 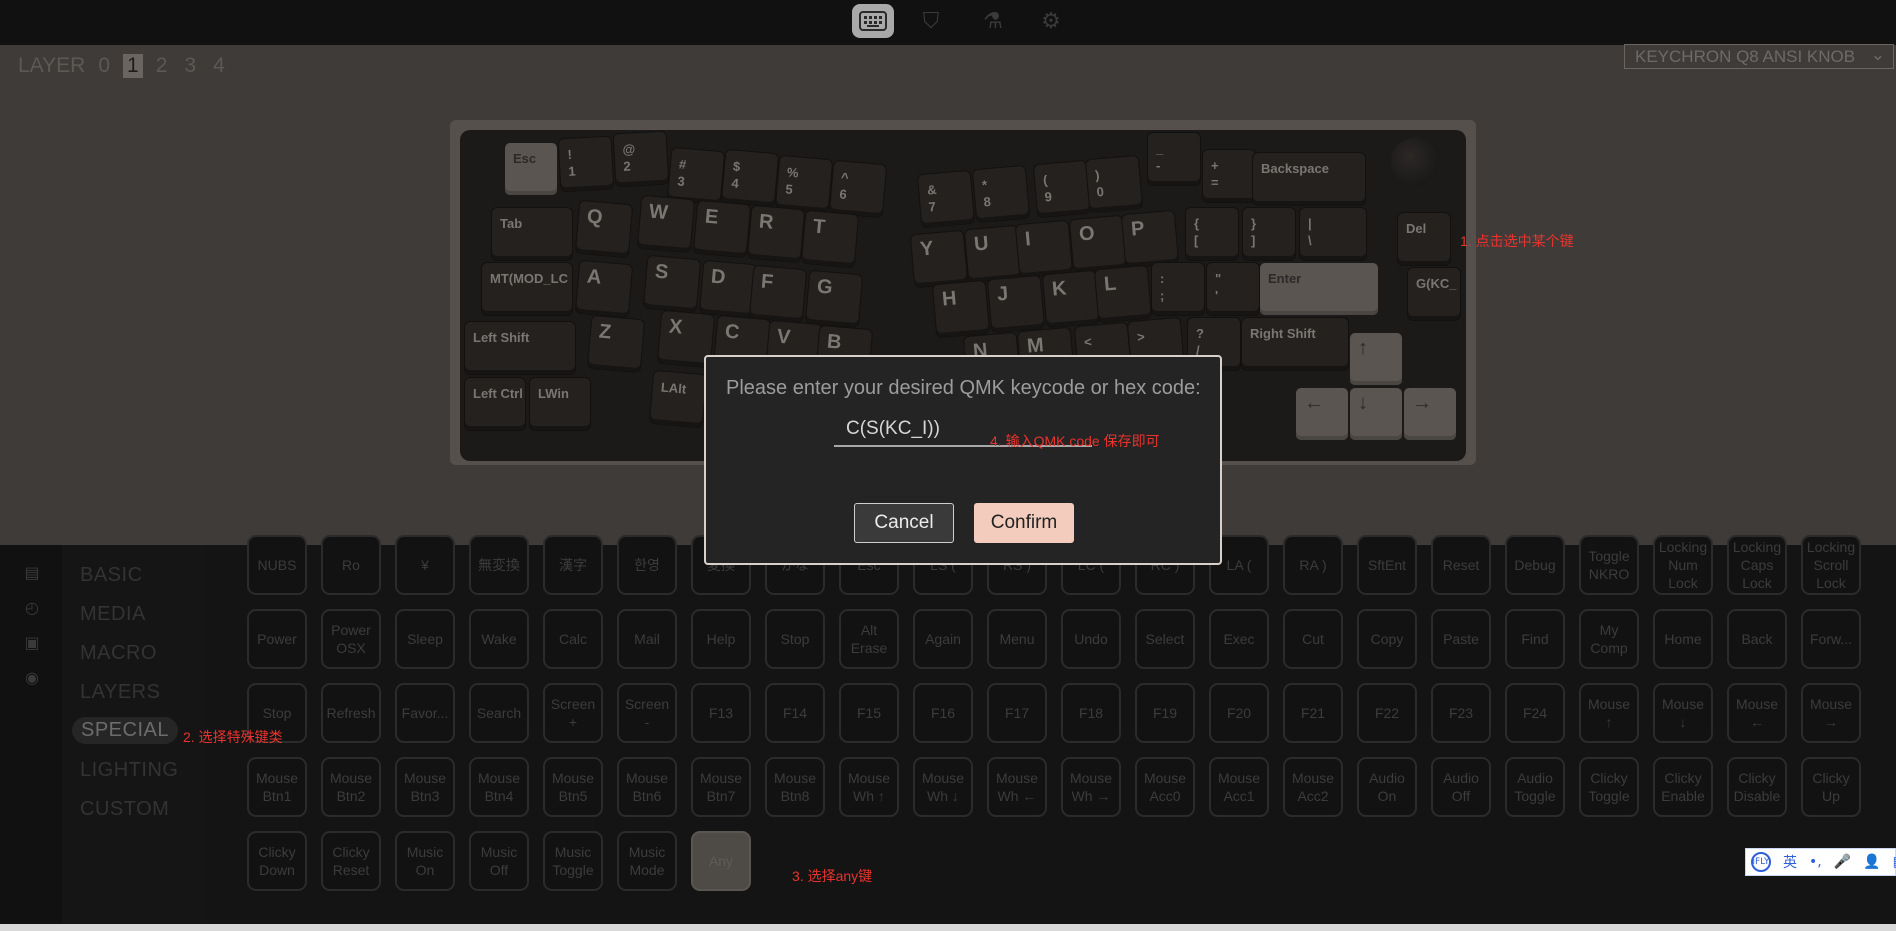 I want to click on keyboard-key: ←, so click(x=1322, y=414).